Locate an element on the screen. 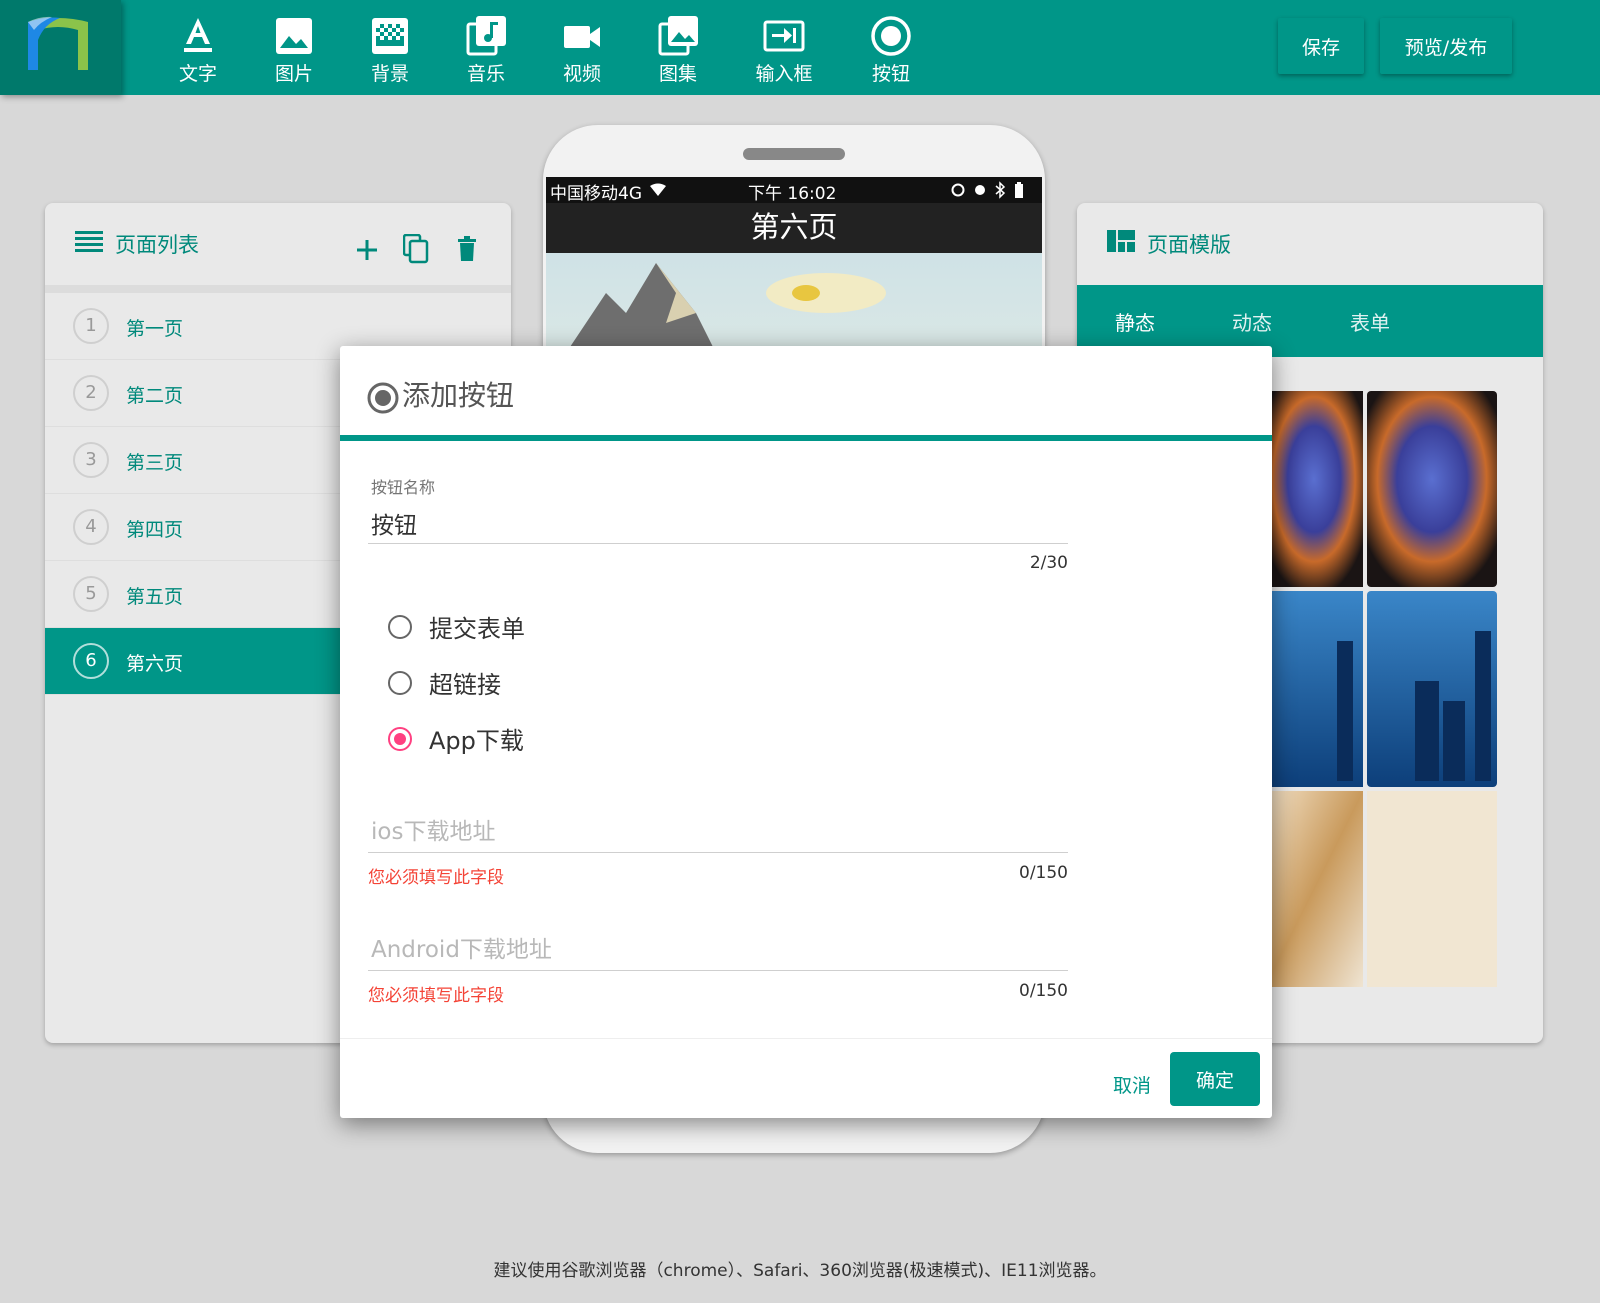 This screenshot has height=1303, width=1600. gallery-icon is located at coordinates (678, 36).